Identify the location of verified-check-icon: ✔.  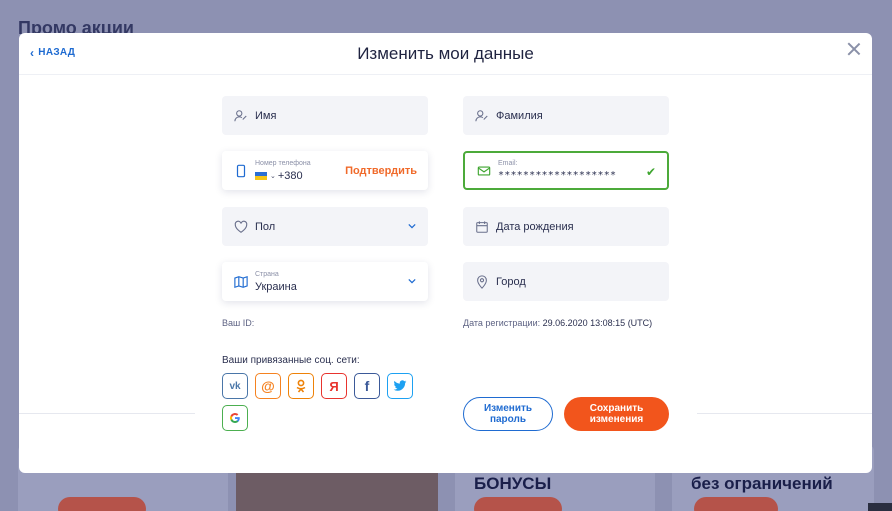
(650, 172).